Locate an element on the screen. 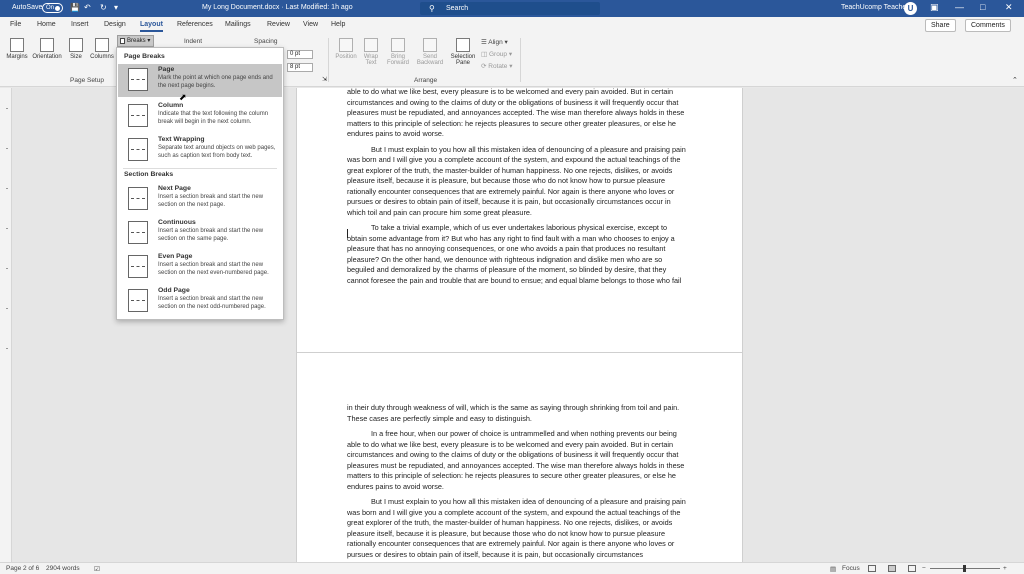 The image size is (1024, 574). print-layout-icon is located at coordinates (892, 568).